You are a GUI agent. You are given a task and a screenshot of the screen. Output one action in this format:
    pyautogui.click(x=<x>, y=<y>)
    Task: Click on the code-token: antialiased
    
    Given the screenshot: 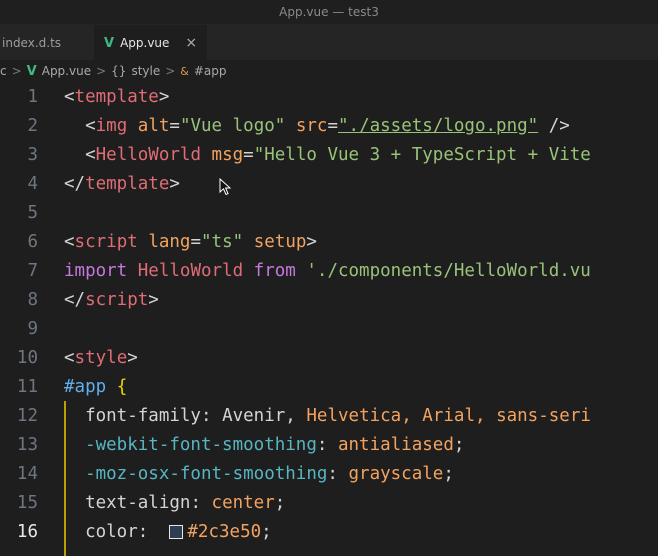 What is the action you would take?
    pyautogui.click(x=395, y=444)
    